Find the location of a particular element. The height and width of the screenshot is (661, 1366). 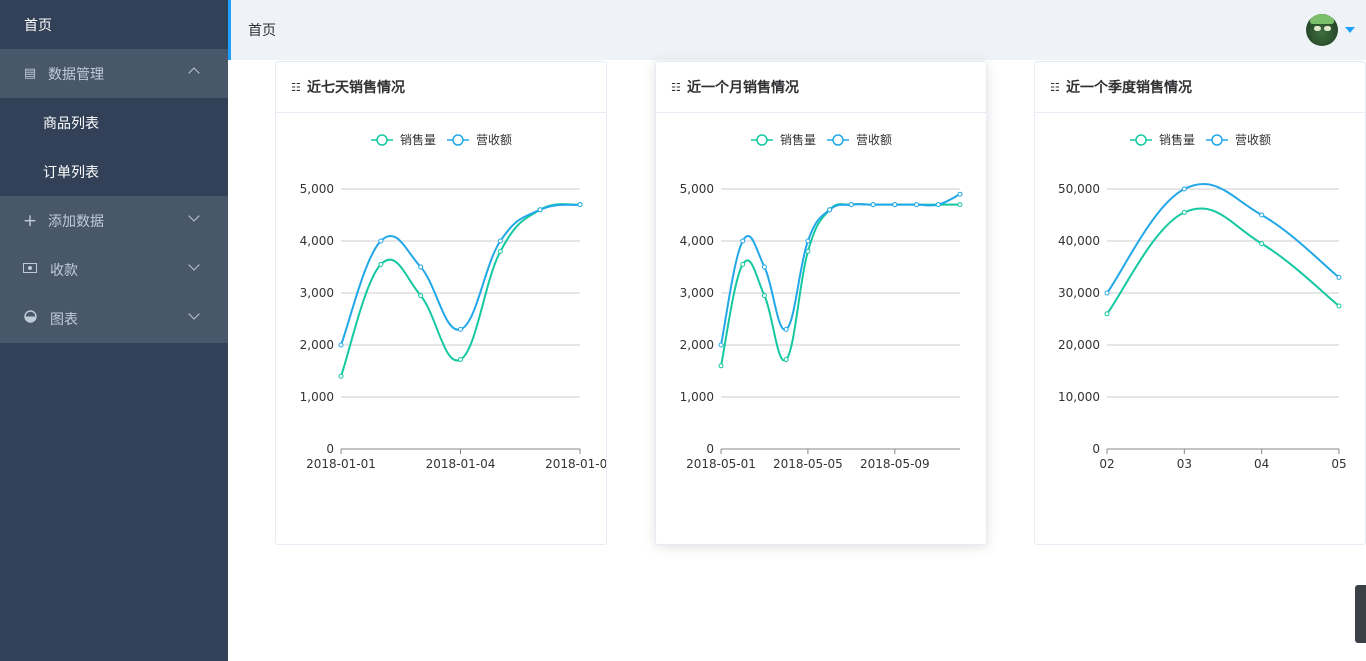

card-header: ☷ 近七天销售情况 is located at coordinates (441, 87).